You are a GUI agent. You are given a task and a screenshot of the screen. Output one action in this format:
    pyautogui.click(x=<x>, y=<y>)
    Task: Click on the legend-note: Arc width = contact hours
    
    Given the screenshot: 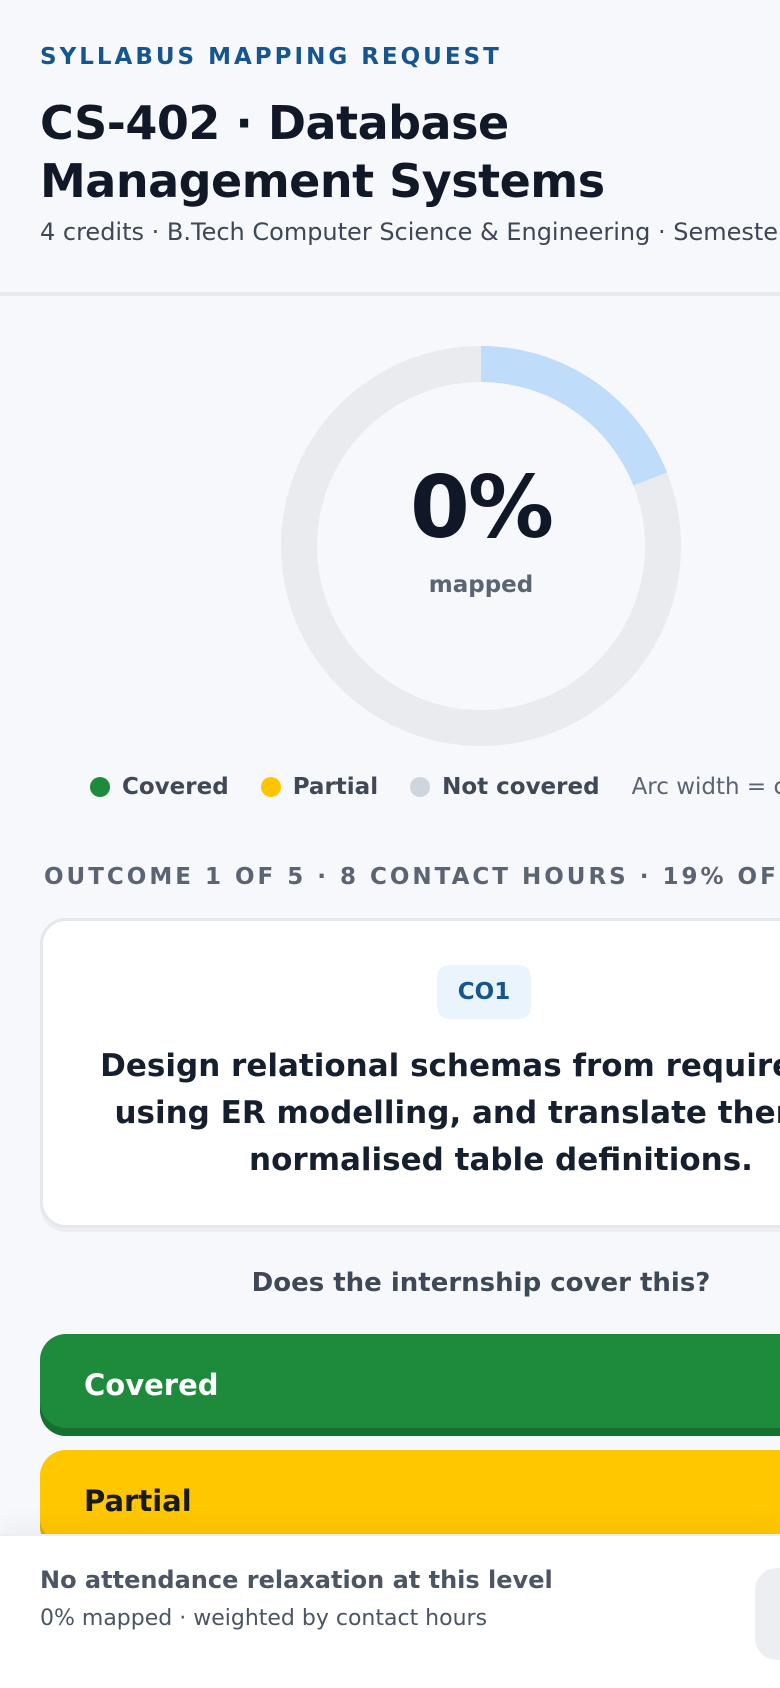 What is the action you would take?
    pyautogui.click(x=705, y=787)
    